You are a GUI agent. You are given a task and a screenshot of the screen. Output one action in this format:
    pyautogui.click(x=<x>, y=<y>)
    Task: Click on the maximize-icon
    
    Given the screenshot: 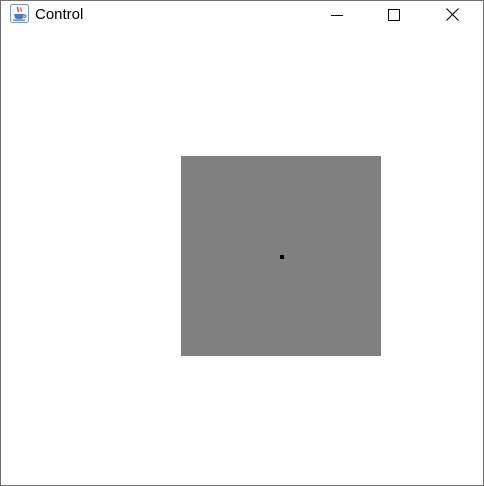 What is the action you would take?
    pyautogui.click(x=394, y=14)
    